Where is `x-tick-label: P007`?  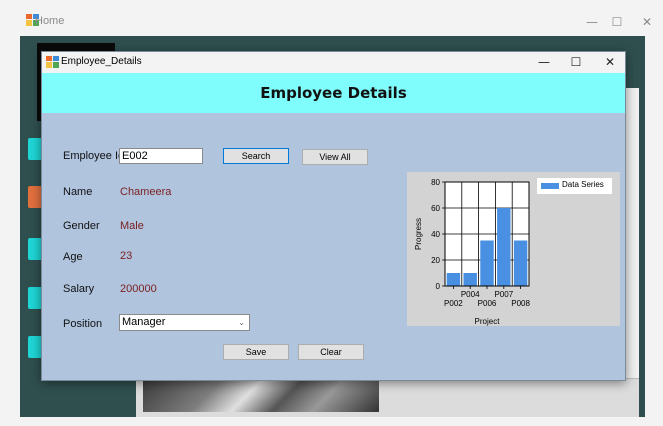
x-tick-label: P007 is located at coordinates (503, 294).